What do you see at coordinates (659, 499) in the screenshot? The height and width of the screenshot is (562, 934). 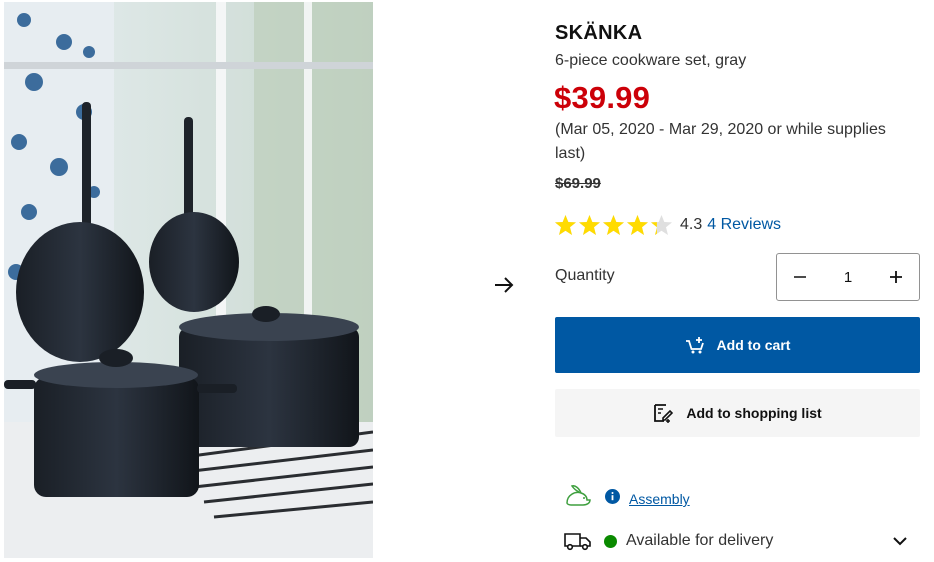 I see `assembly-link: Assembly` at bounding box center [659, 499].